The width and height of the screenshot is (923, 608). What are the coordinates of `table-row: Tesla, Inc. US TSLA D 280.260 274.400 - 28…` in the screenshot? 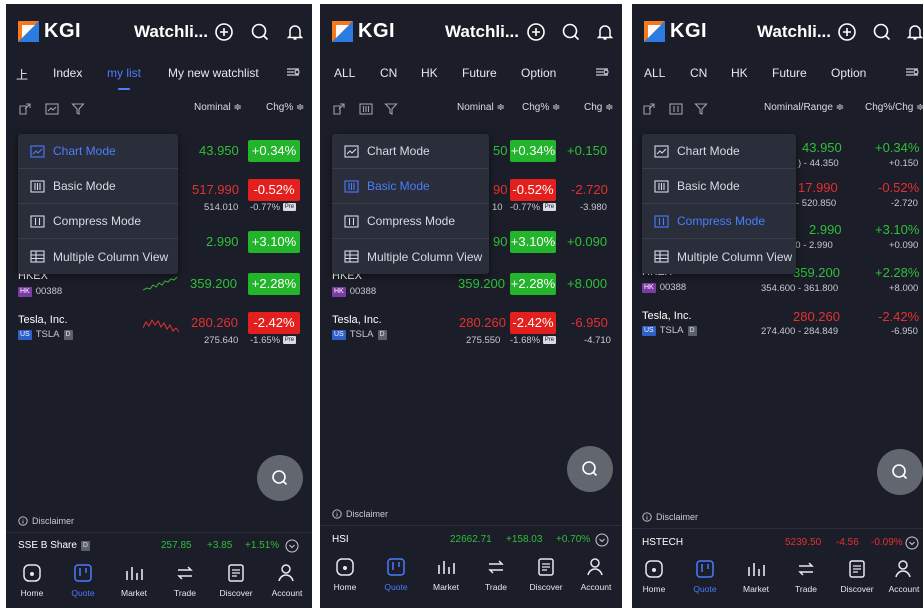 It's located at (777, 321).